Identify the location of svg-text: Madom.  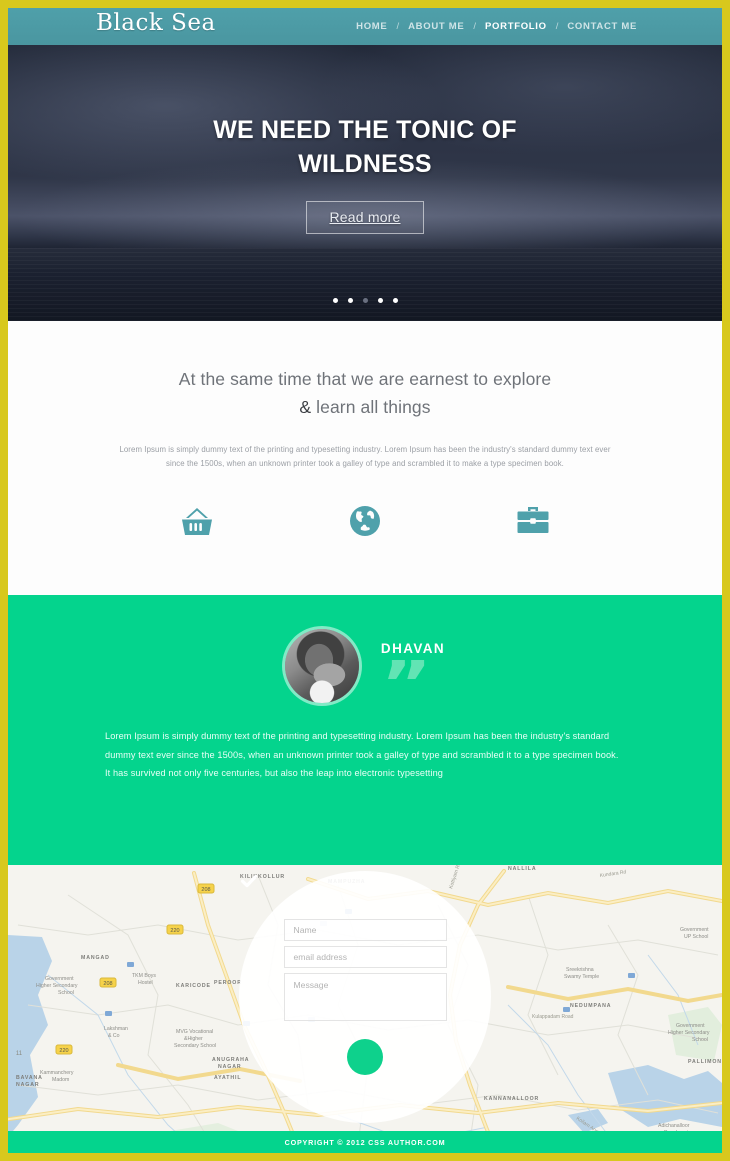
(60, 1080).